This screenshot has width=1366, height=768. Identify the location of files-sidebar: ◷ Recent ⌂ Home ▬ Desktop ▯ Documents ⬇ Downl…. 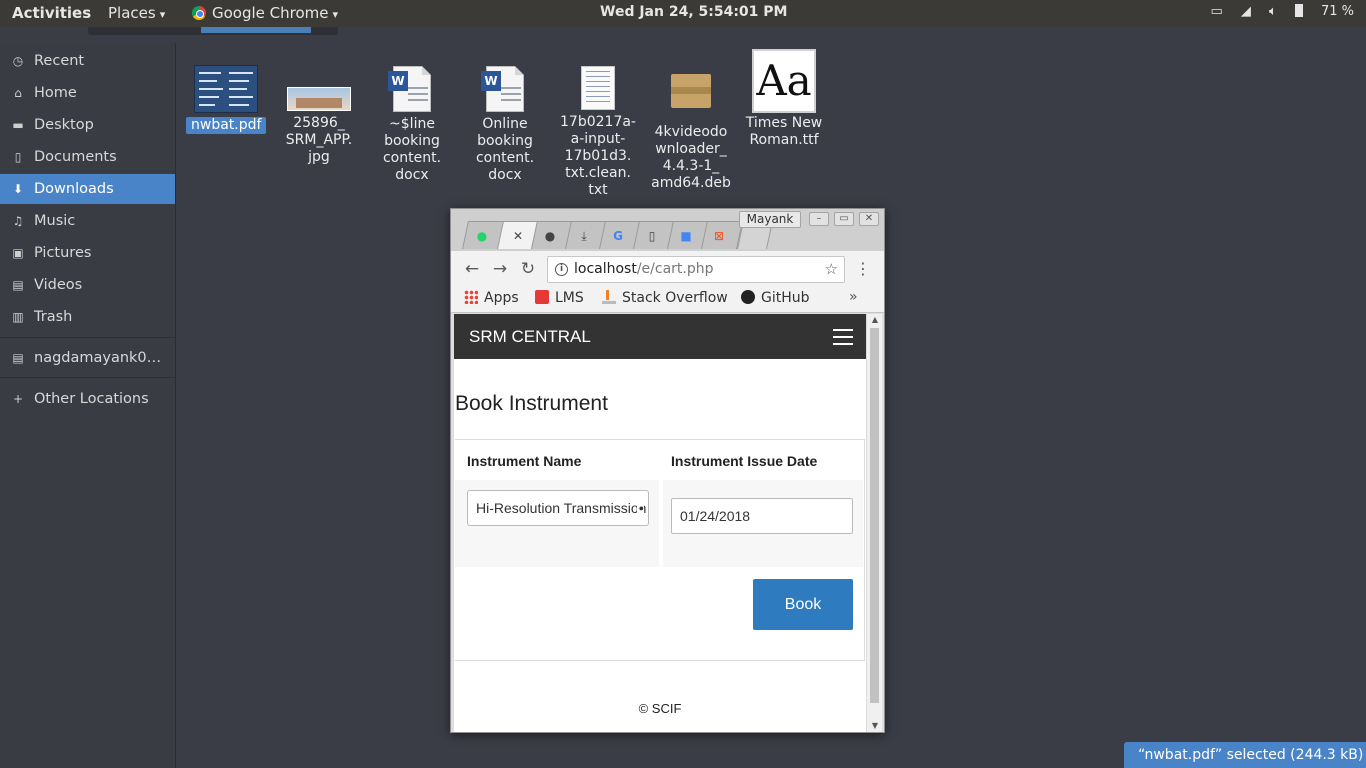
(88, 405).